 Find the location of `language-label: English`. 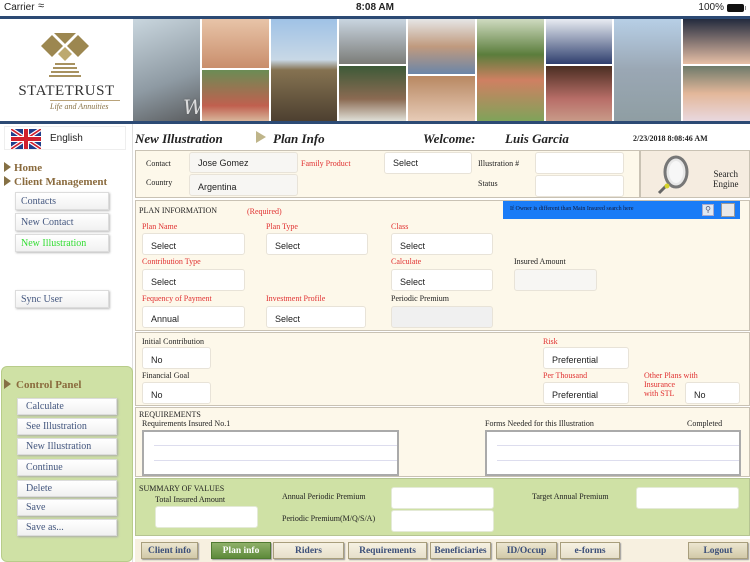

language-label: English is located at coordinates (66, 138).